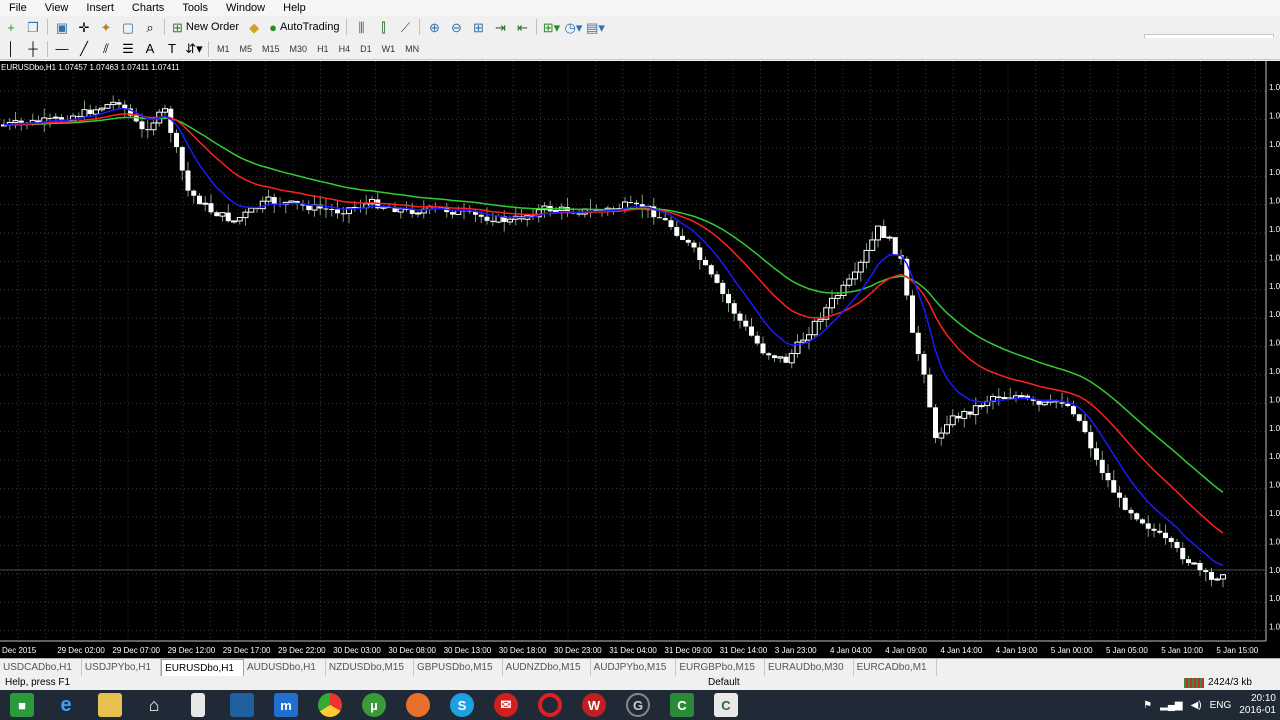 This screenshot has height=720, width=1280. What do you see at coordinates (462, 705) in the screenshot?
I see `taskbar-skype: S` at bounding box center [462, 705].